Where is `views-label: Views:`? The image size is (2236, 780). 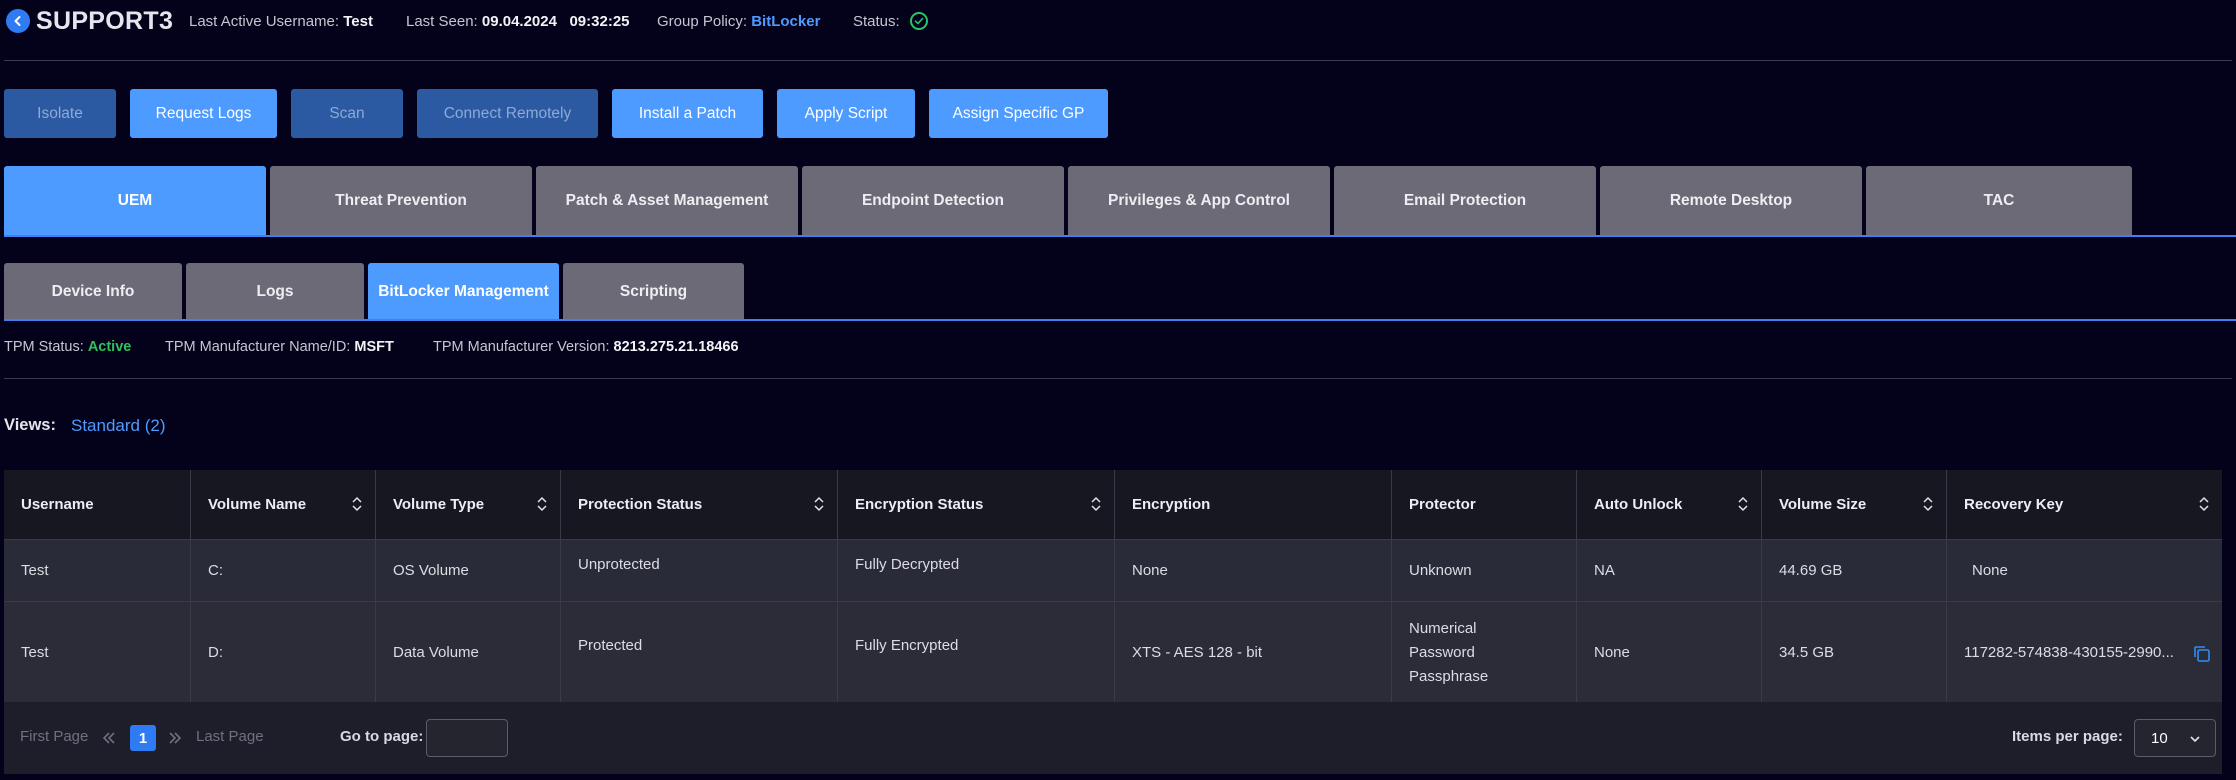
views-label: Views: is located at coordinates (30, 425).